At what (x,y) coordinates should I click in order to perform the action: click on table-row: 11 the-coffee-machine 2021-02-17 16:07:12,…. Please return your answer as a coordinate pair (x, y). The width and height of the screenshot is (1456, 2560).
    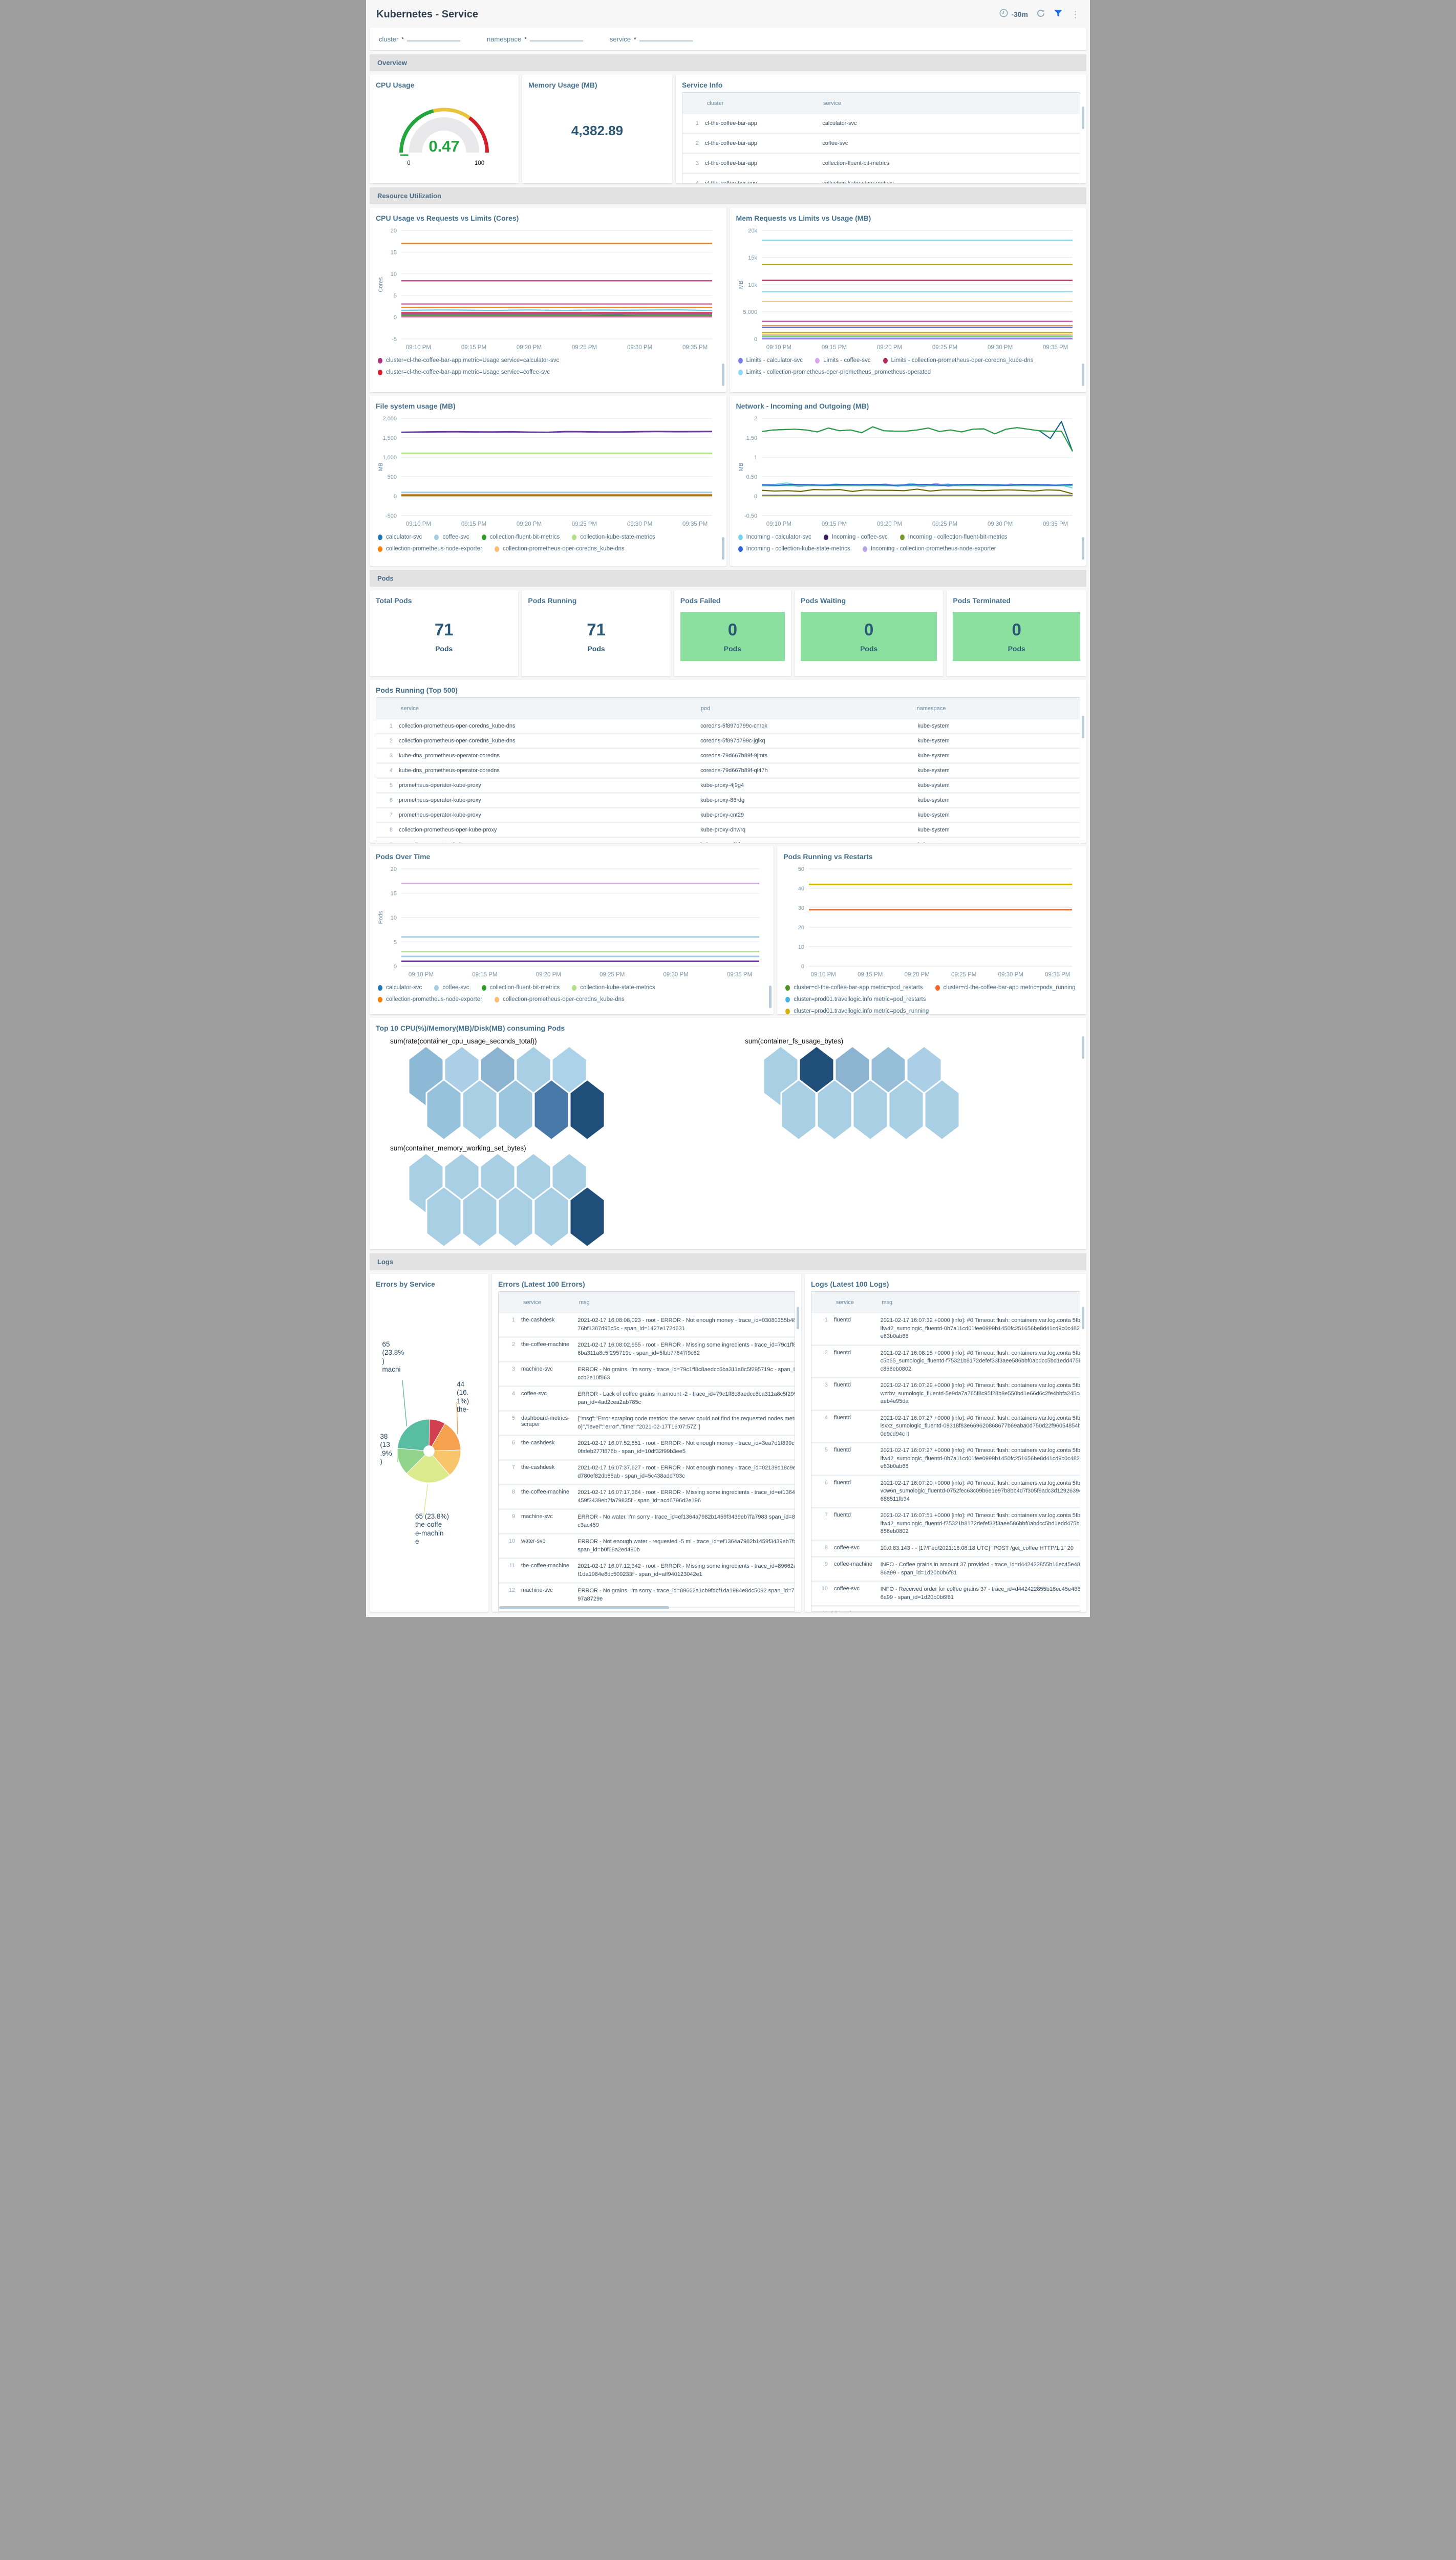
    Looking at the image, I should click on (647, 1571).